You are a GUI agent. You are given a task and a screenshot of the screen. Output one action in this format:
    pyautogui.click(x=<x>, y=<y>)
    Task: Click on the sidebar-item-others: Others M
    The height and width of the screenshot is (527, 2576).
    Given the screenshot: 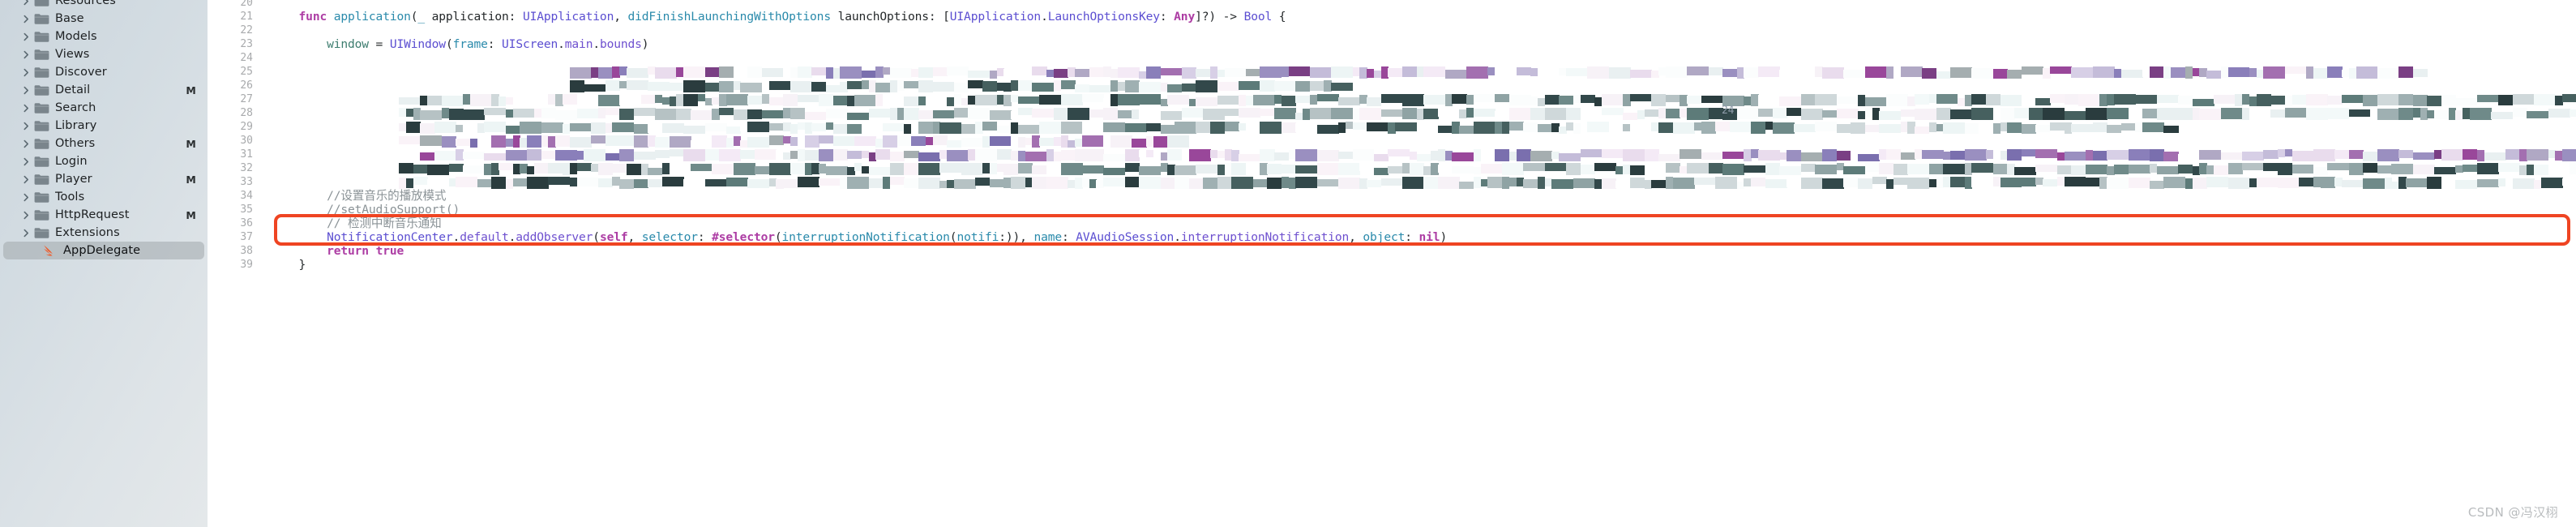 What is the action you would take?
    pyautogui.click(x=104, y=143)
    